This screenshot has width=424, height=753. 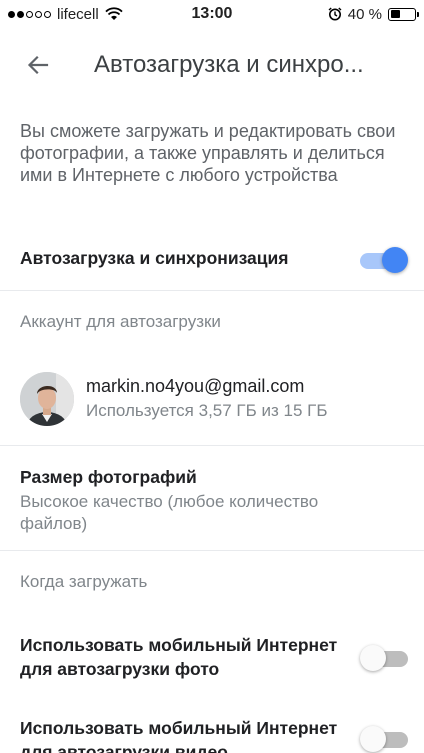 I want to click on mobile-photo-label-line1: Использовать мобильный Интернет, so click(x=179, y=645).